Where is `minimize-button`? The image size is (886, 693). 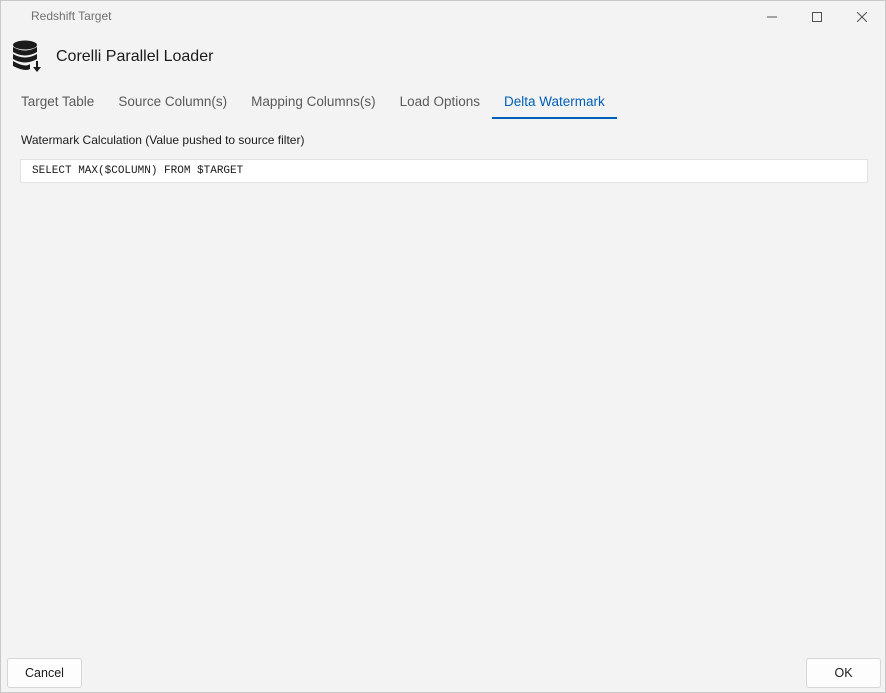
minimize-button is located at coordinates (772, 17).